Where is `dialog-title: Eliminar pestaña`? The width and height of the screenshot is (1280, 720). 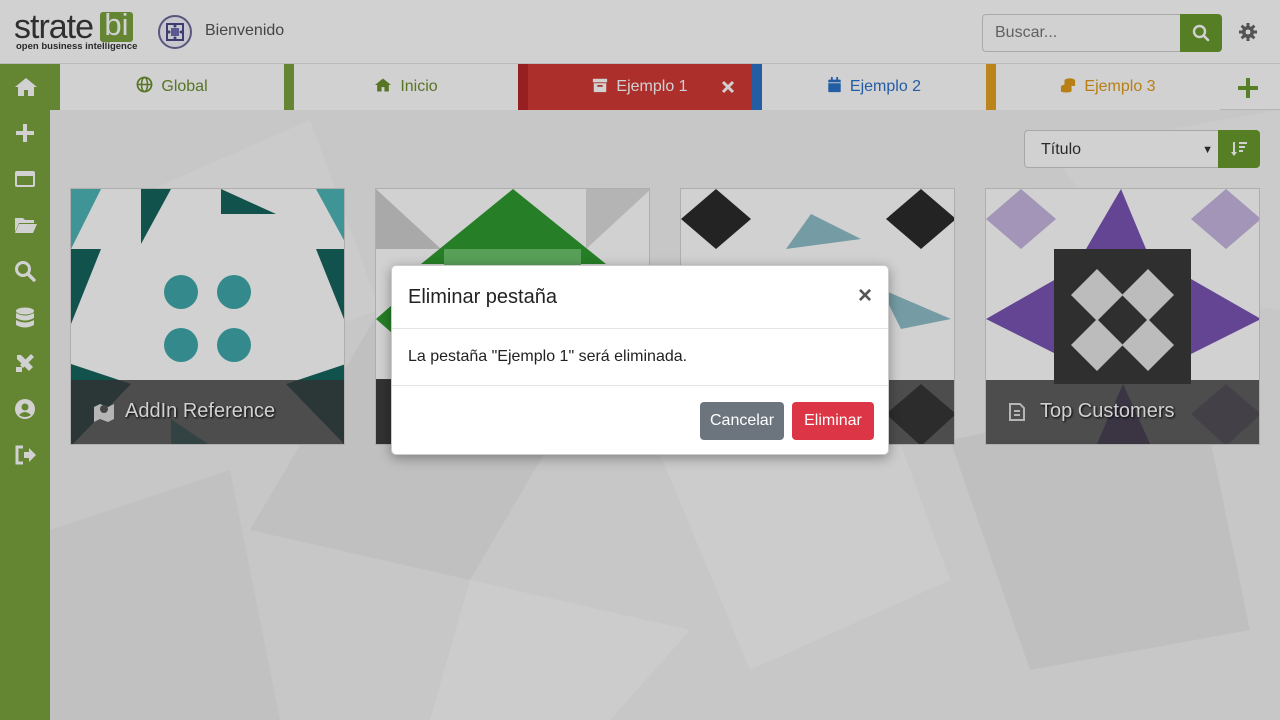
dialog-title: Eliminar pestaña is located at coordinates (482, 297).